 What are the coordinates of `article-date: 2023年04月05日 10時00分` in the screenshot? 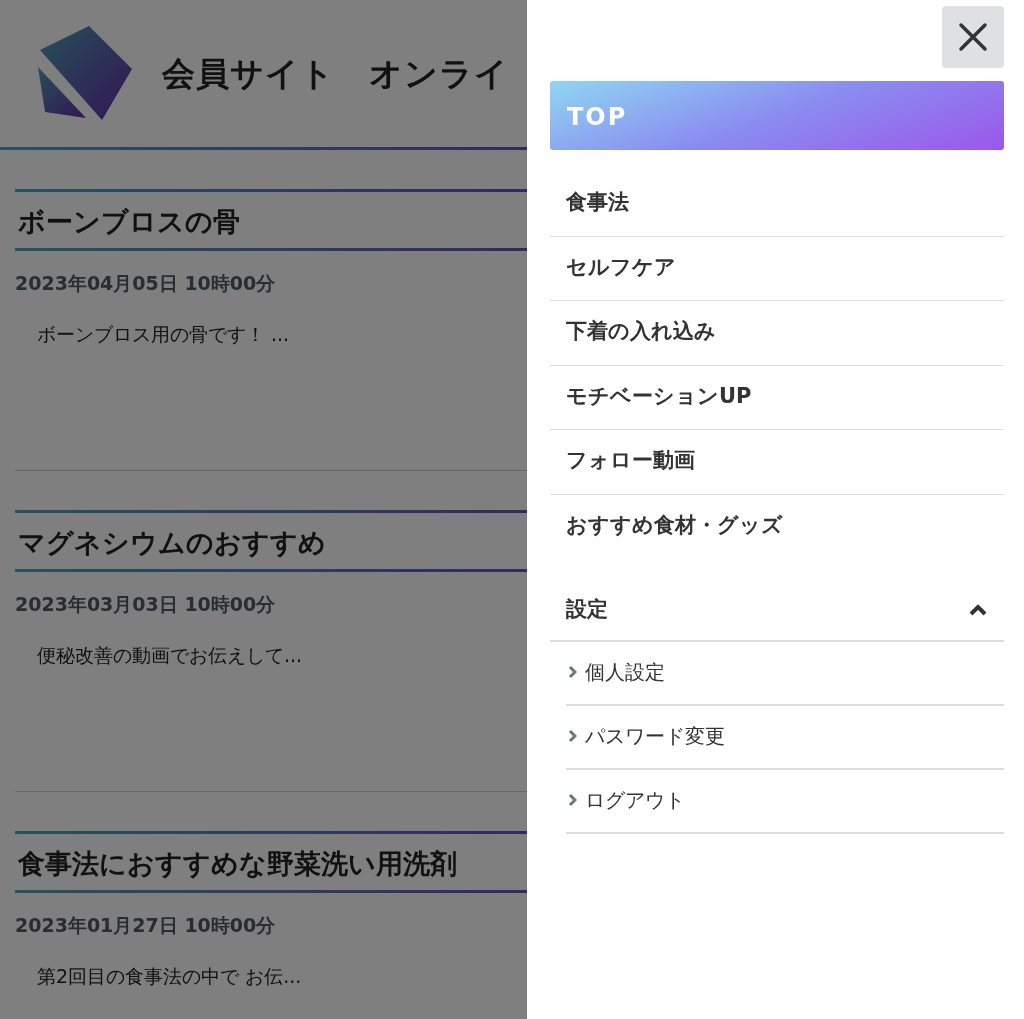 It's located at (146, 284).